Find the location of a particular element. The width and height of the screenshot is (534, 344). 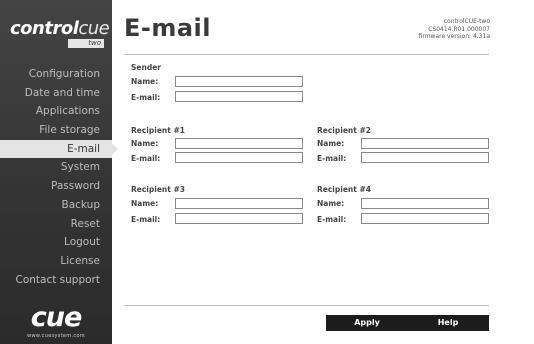

recipient-2-email-input is located at coordinates (425, 157).